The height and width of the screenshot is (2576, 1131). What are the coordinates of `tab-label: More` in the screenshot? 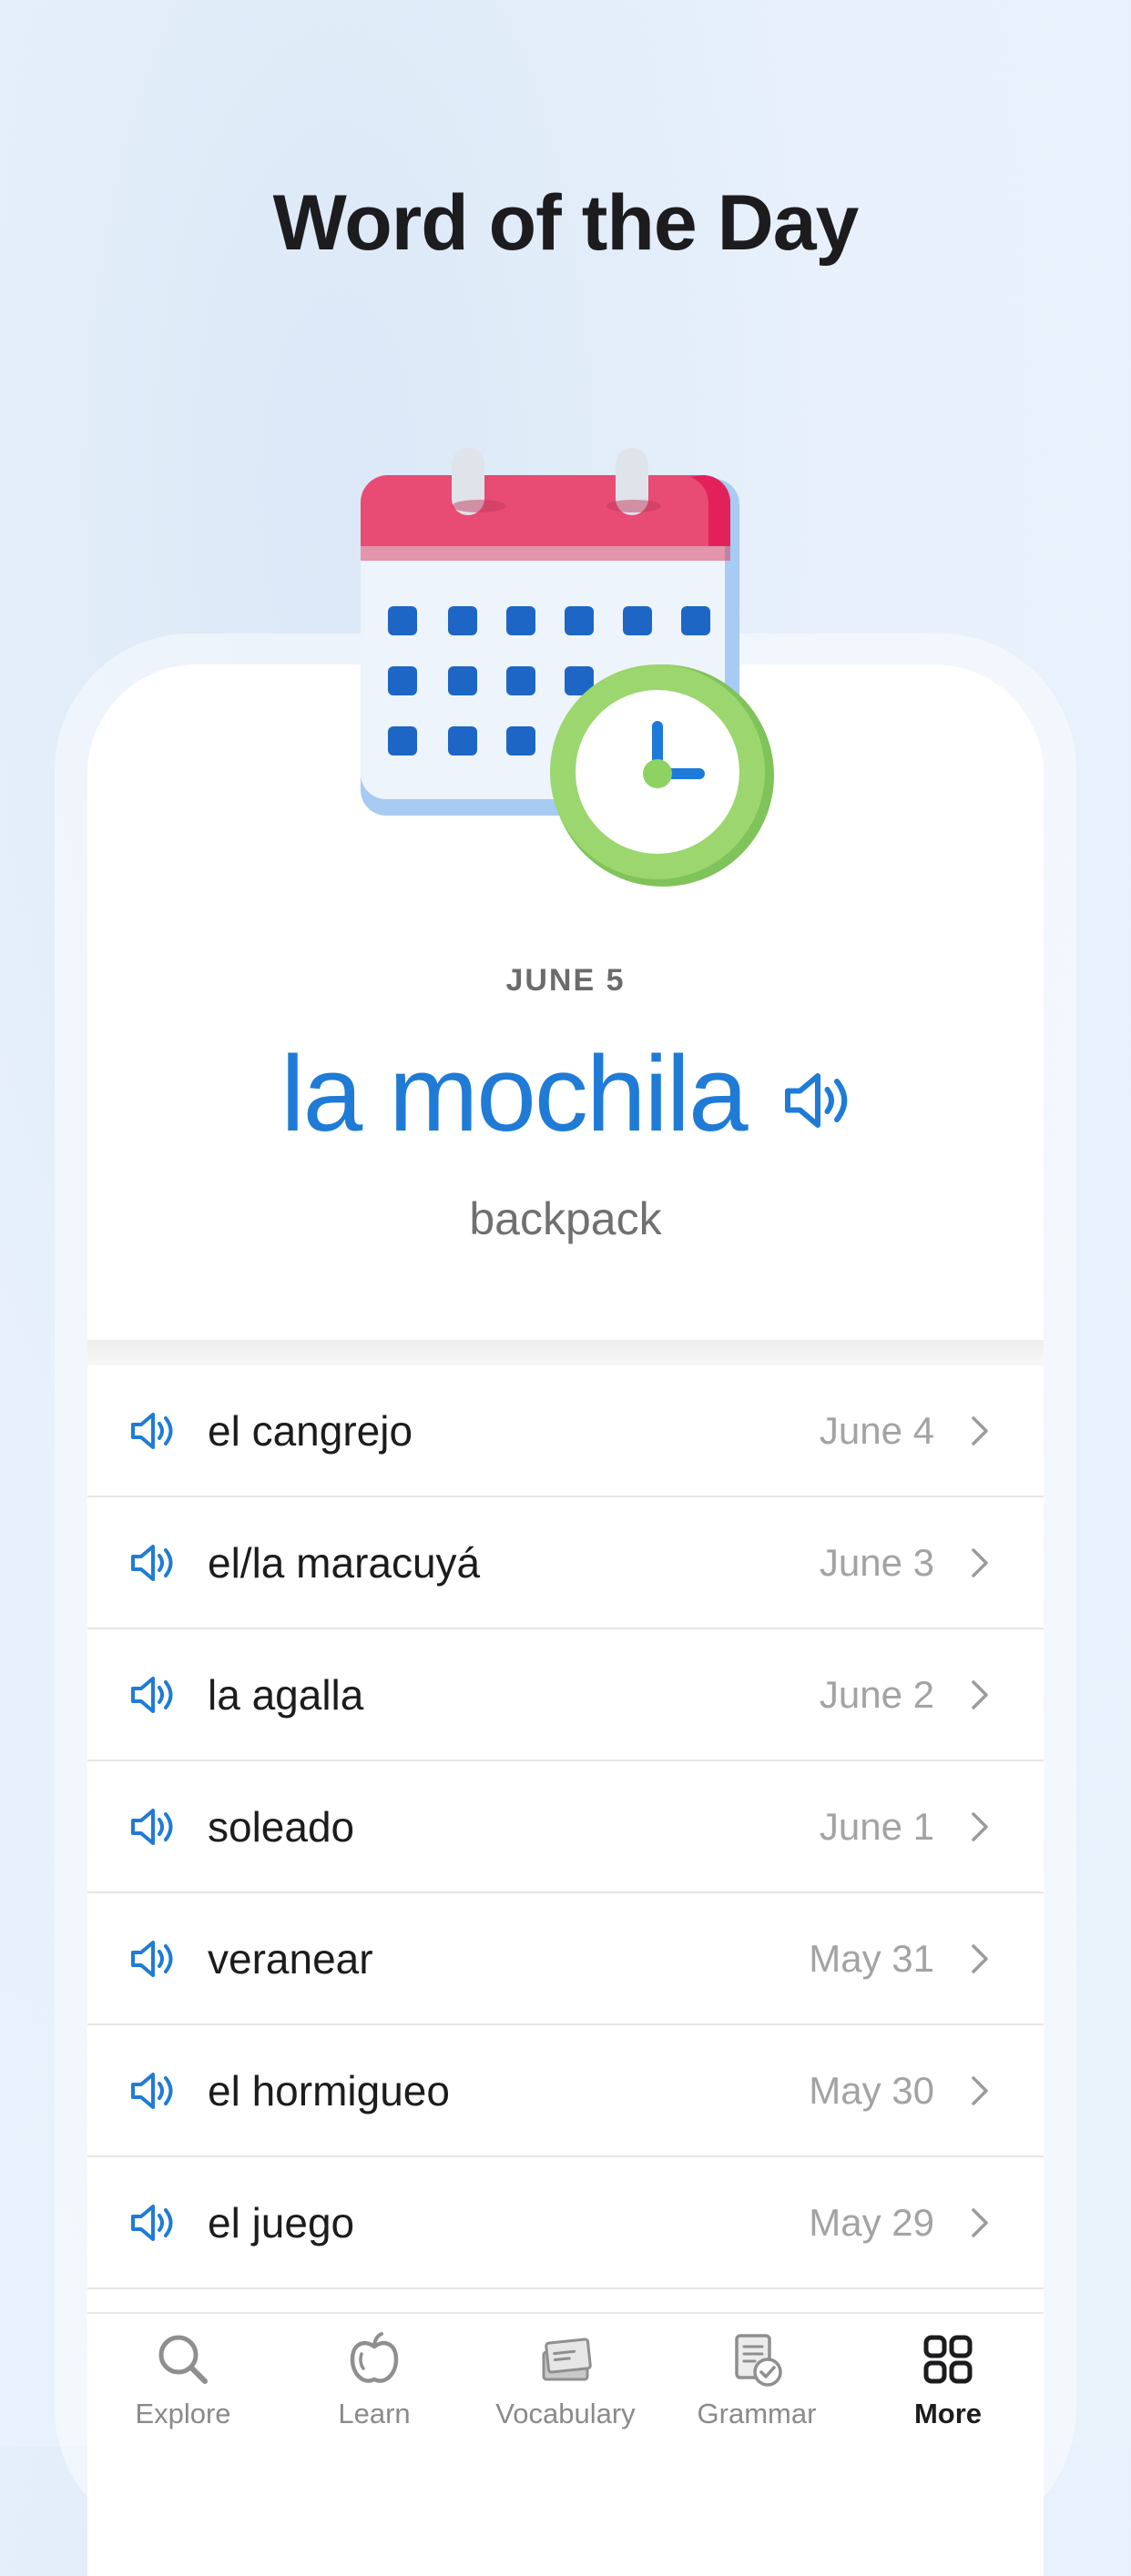 It's located at (948, 2413).